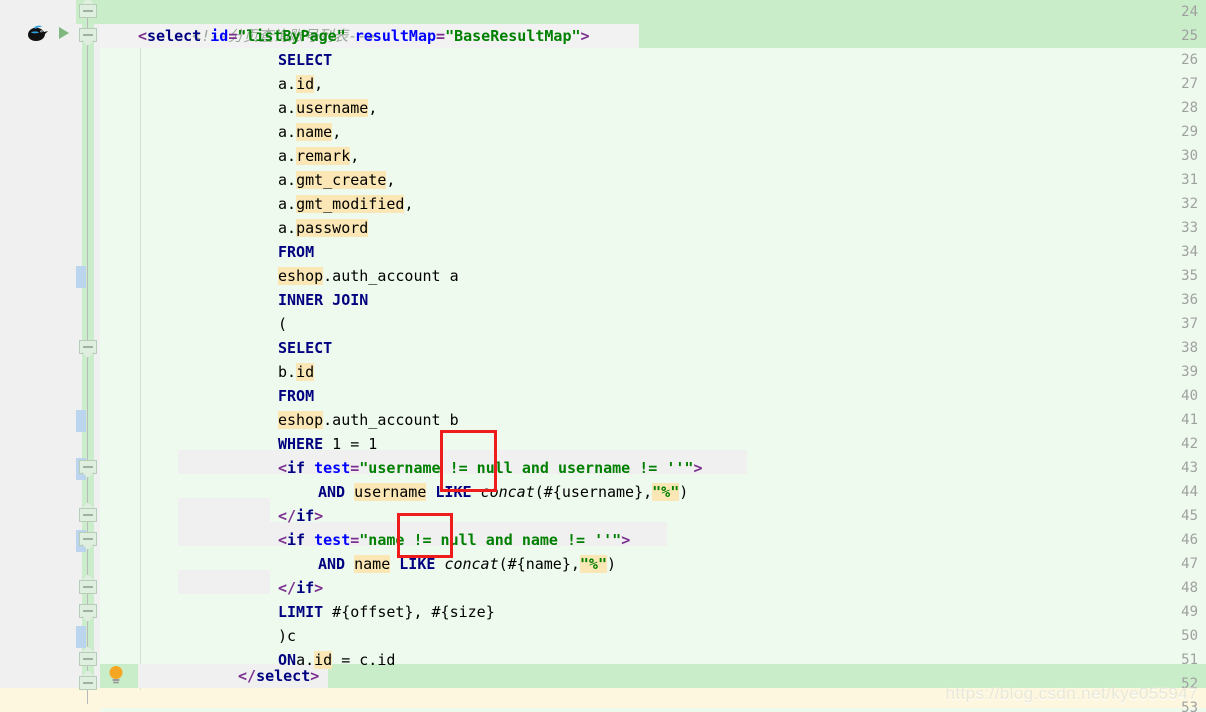  Describe the element at coordinates (256, 22) in the screenshot. I see `code-line-24: <!--分页查询账号列表-->` at that location.